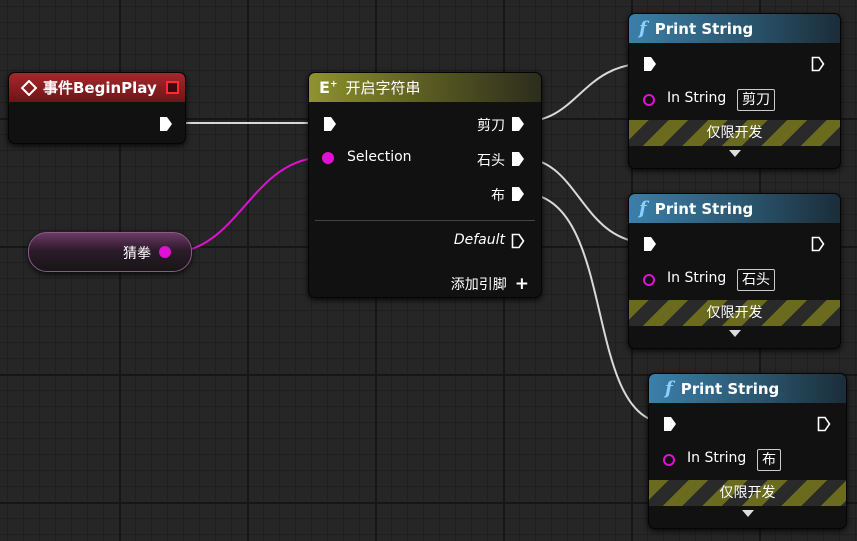 The height and width of the screenshot is (541, 857). What do you see at coordinates (498, 196) in the screenshot?
I see `output-label-paper: 布` at bounding box center [498, 196].